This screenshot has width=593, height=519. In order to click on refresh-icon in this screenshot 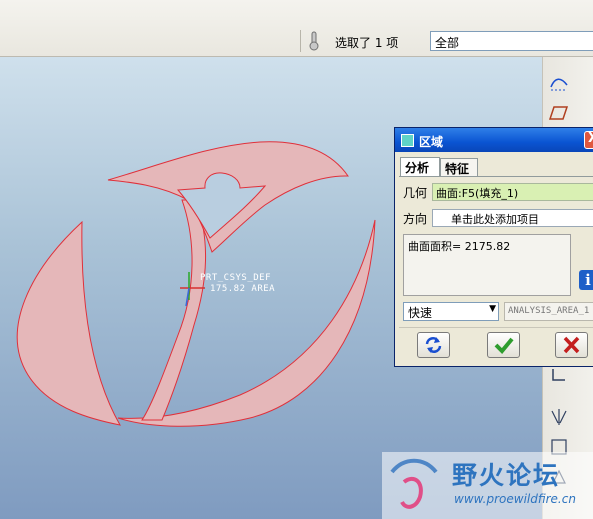, I will do `click(433, 345)`.